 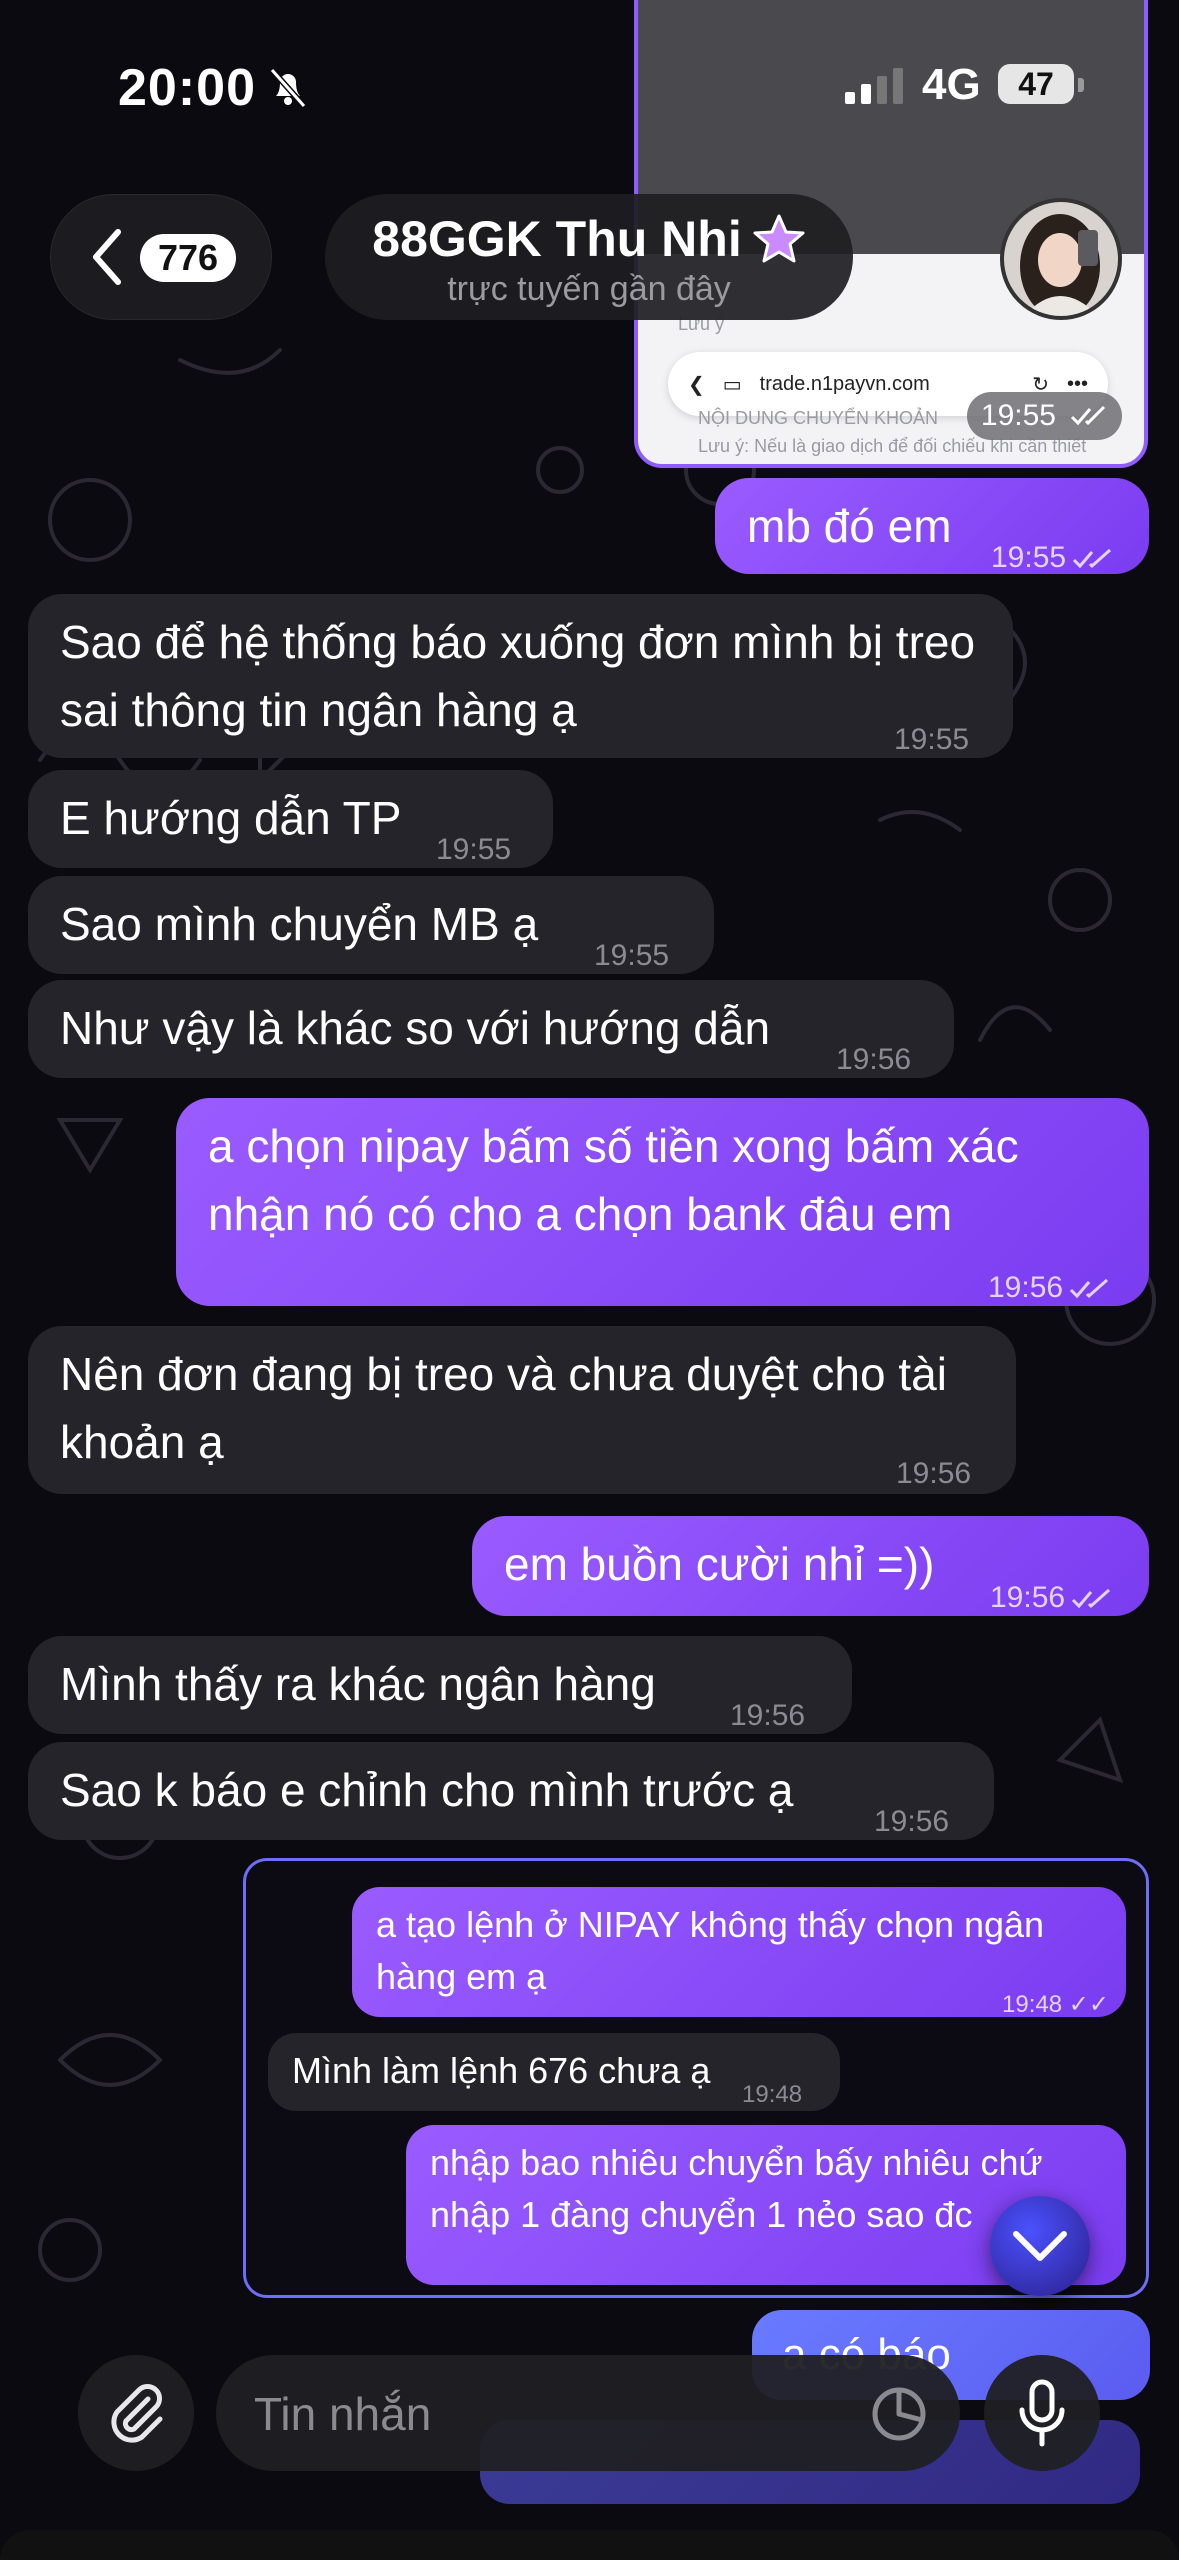 I want to click on url-text: trade.n1payvn.com, so click(x=844, y=383).